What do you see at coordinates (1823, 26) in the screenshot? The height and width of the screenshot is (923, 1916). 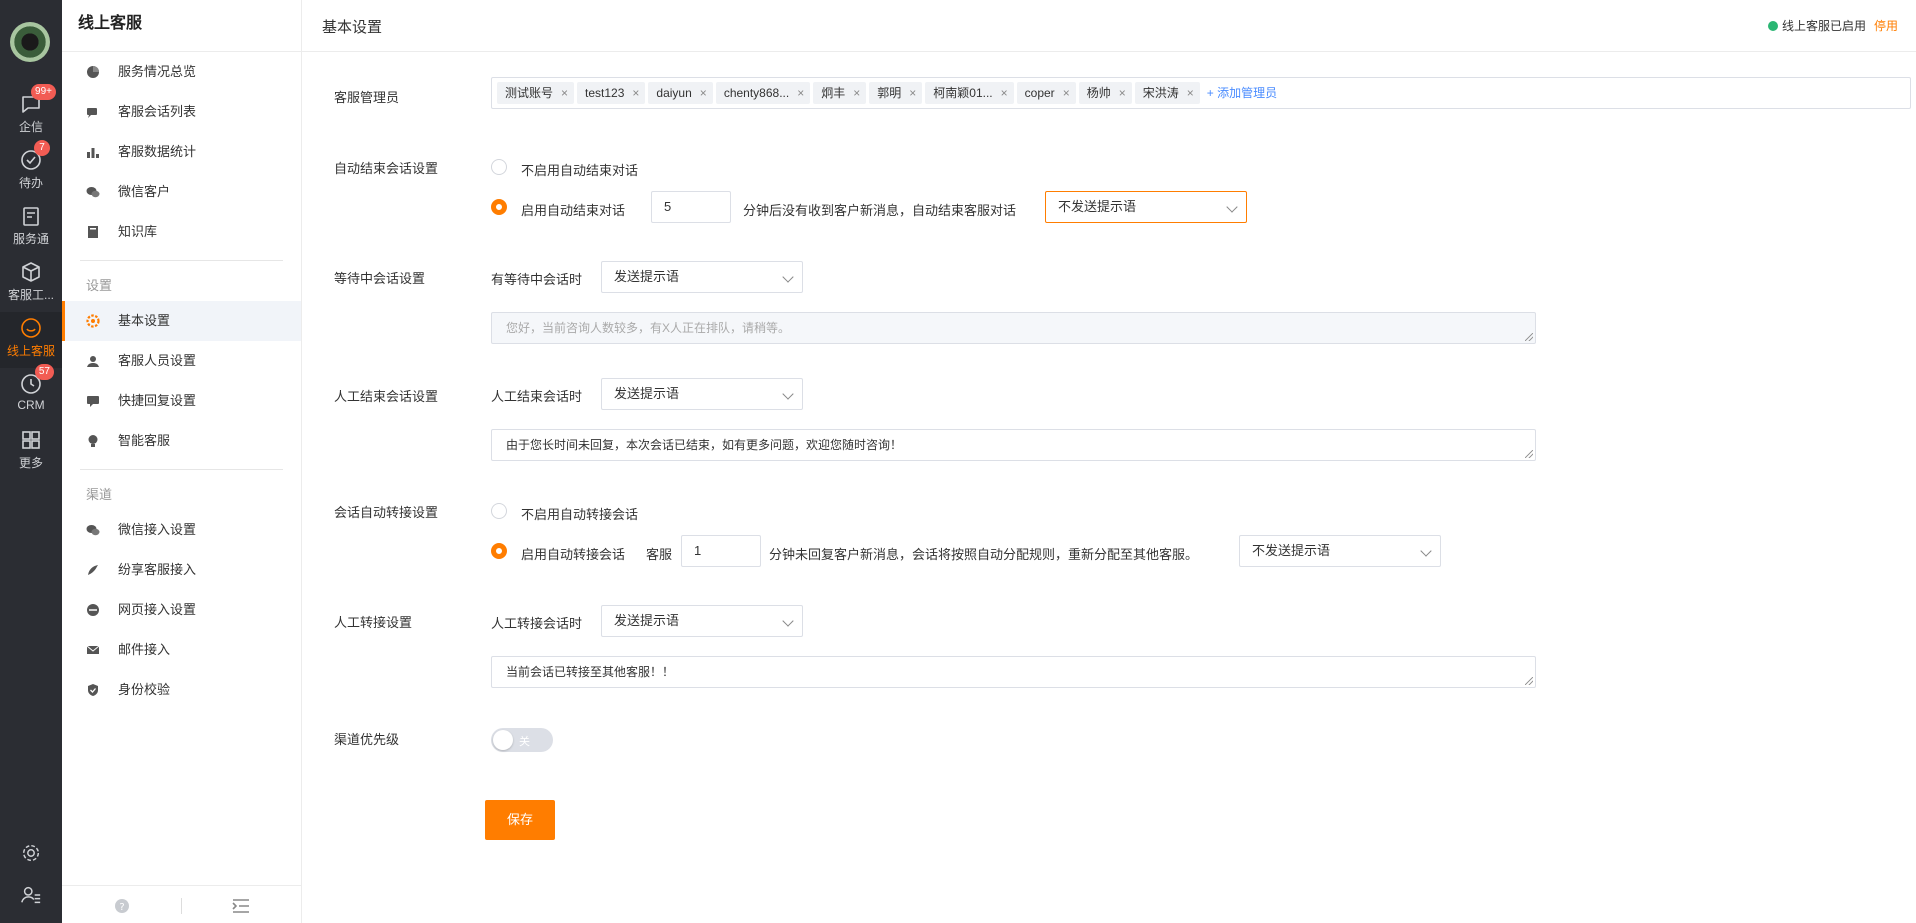 I see `status-text: 线上客服已启用` at bounding box center [1823, 26].